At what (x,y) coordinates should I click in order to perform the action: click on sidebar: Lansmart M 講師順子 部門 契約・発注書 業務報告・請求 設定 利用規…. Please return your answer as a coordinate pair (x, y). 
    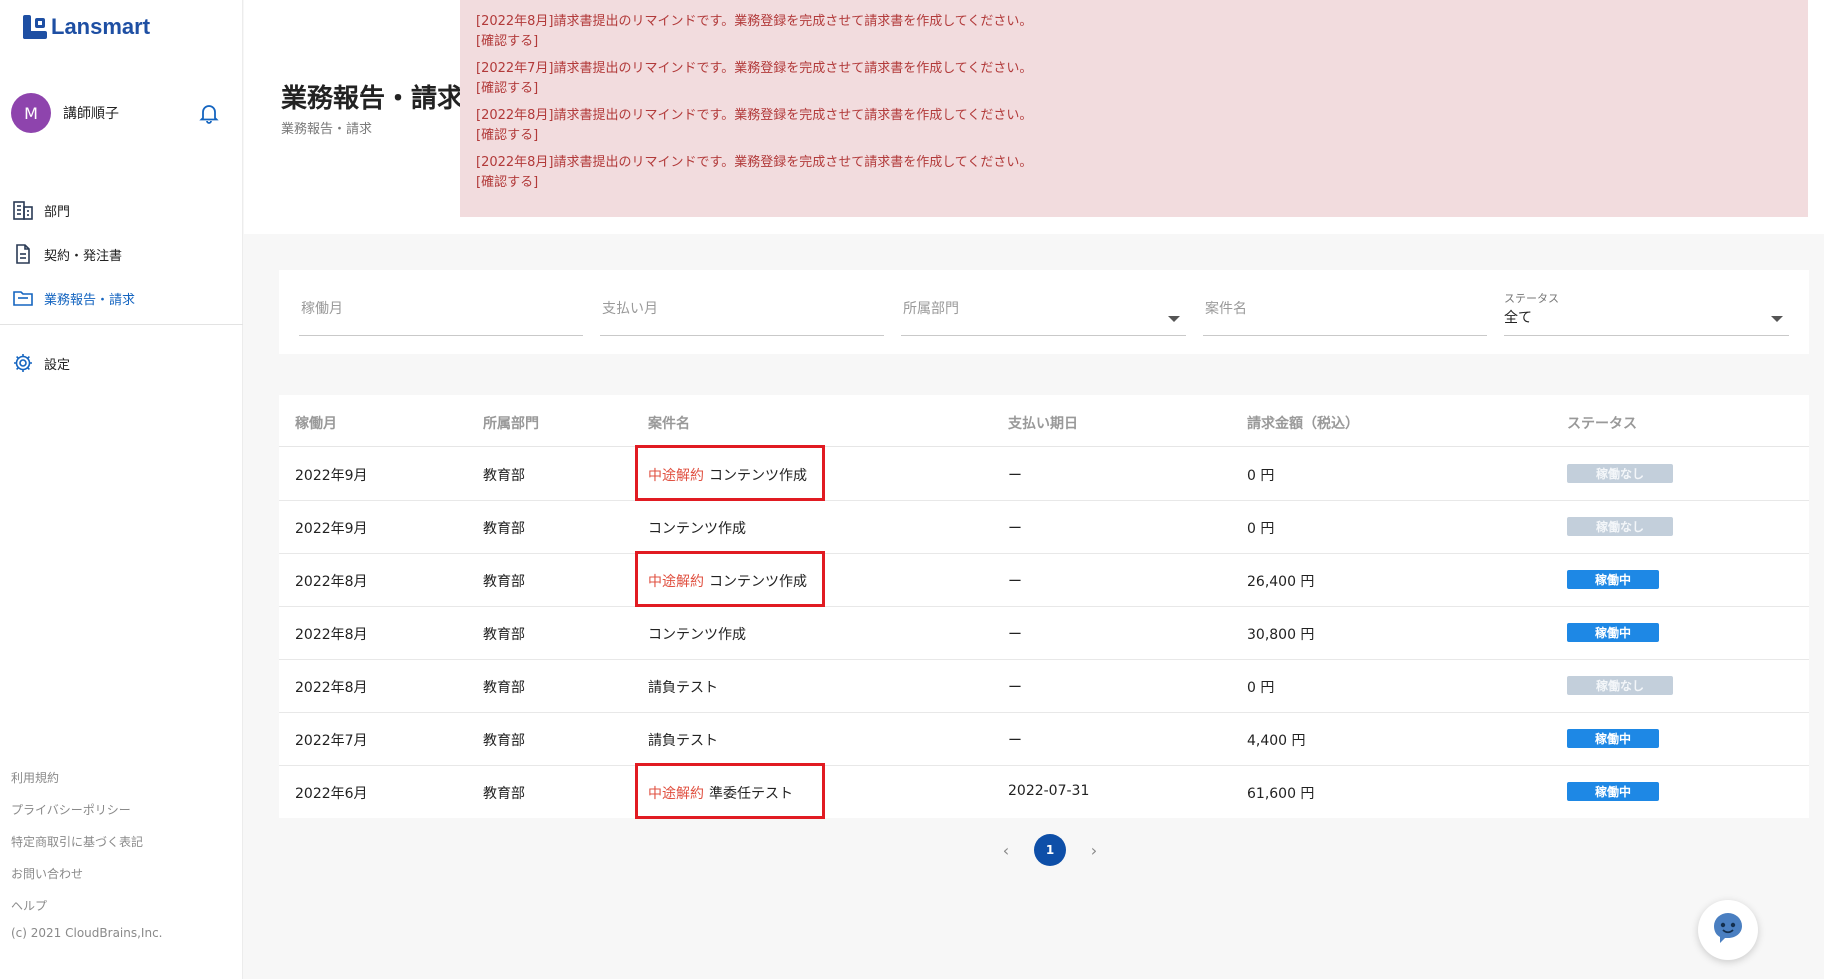
    Looking at the image, I should click on (121, 489).